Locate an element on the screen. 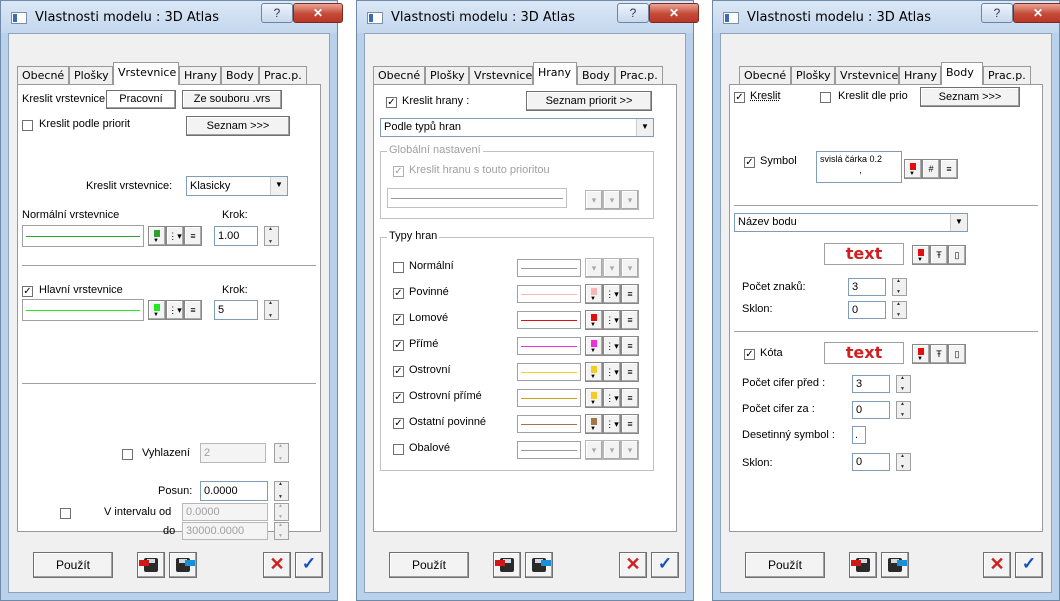  tab-plosky: Plošky is located at coordinates (91, 75).